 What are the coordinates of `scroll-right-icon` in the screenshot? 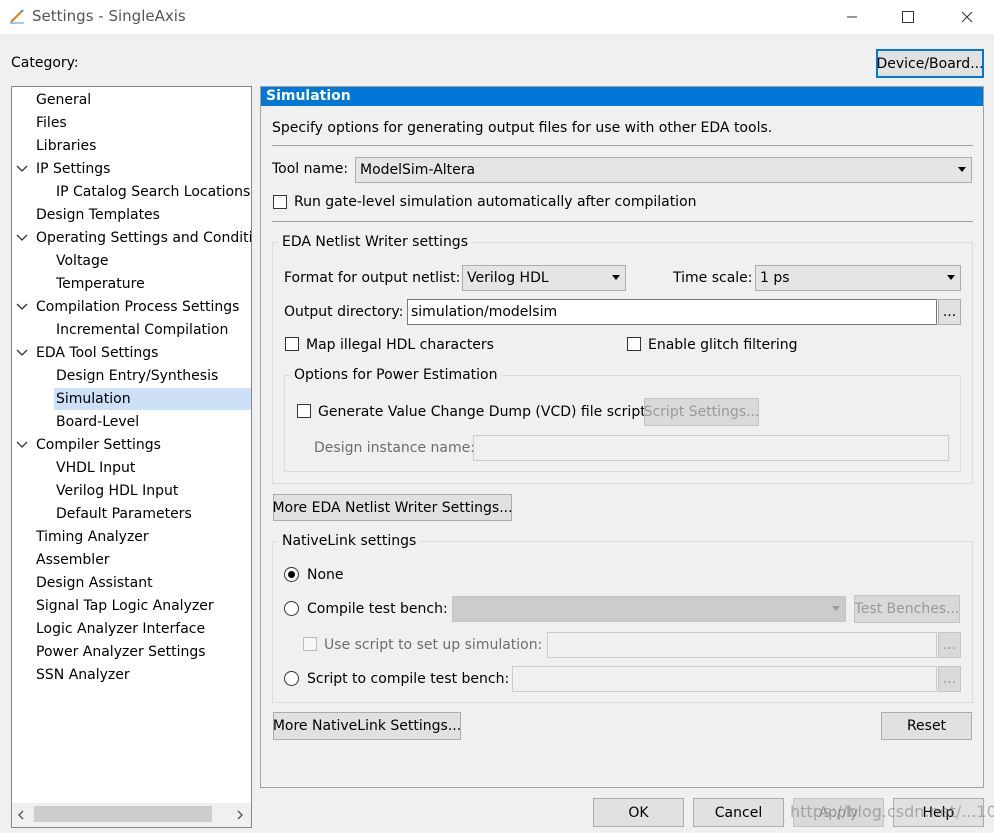 It's located at (240, 815).